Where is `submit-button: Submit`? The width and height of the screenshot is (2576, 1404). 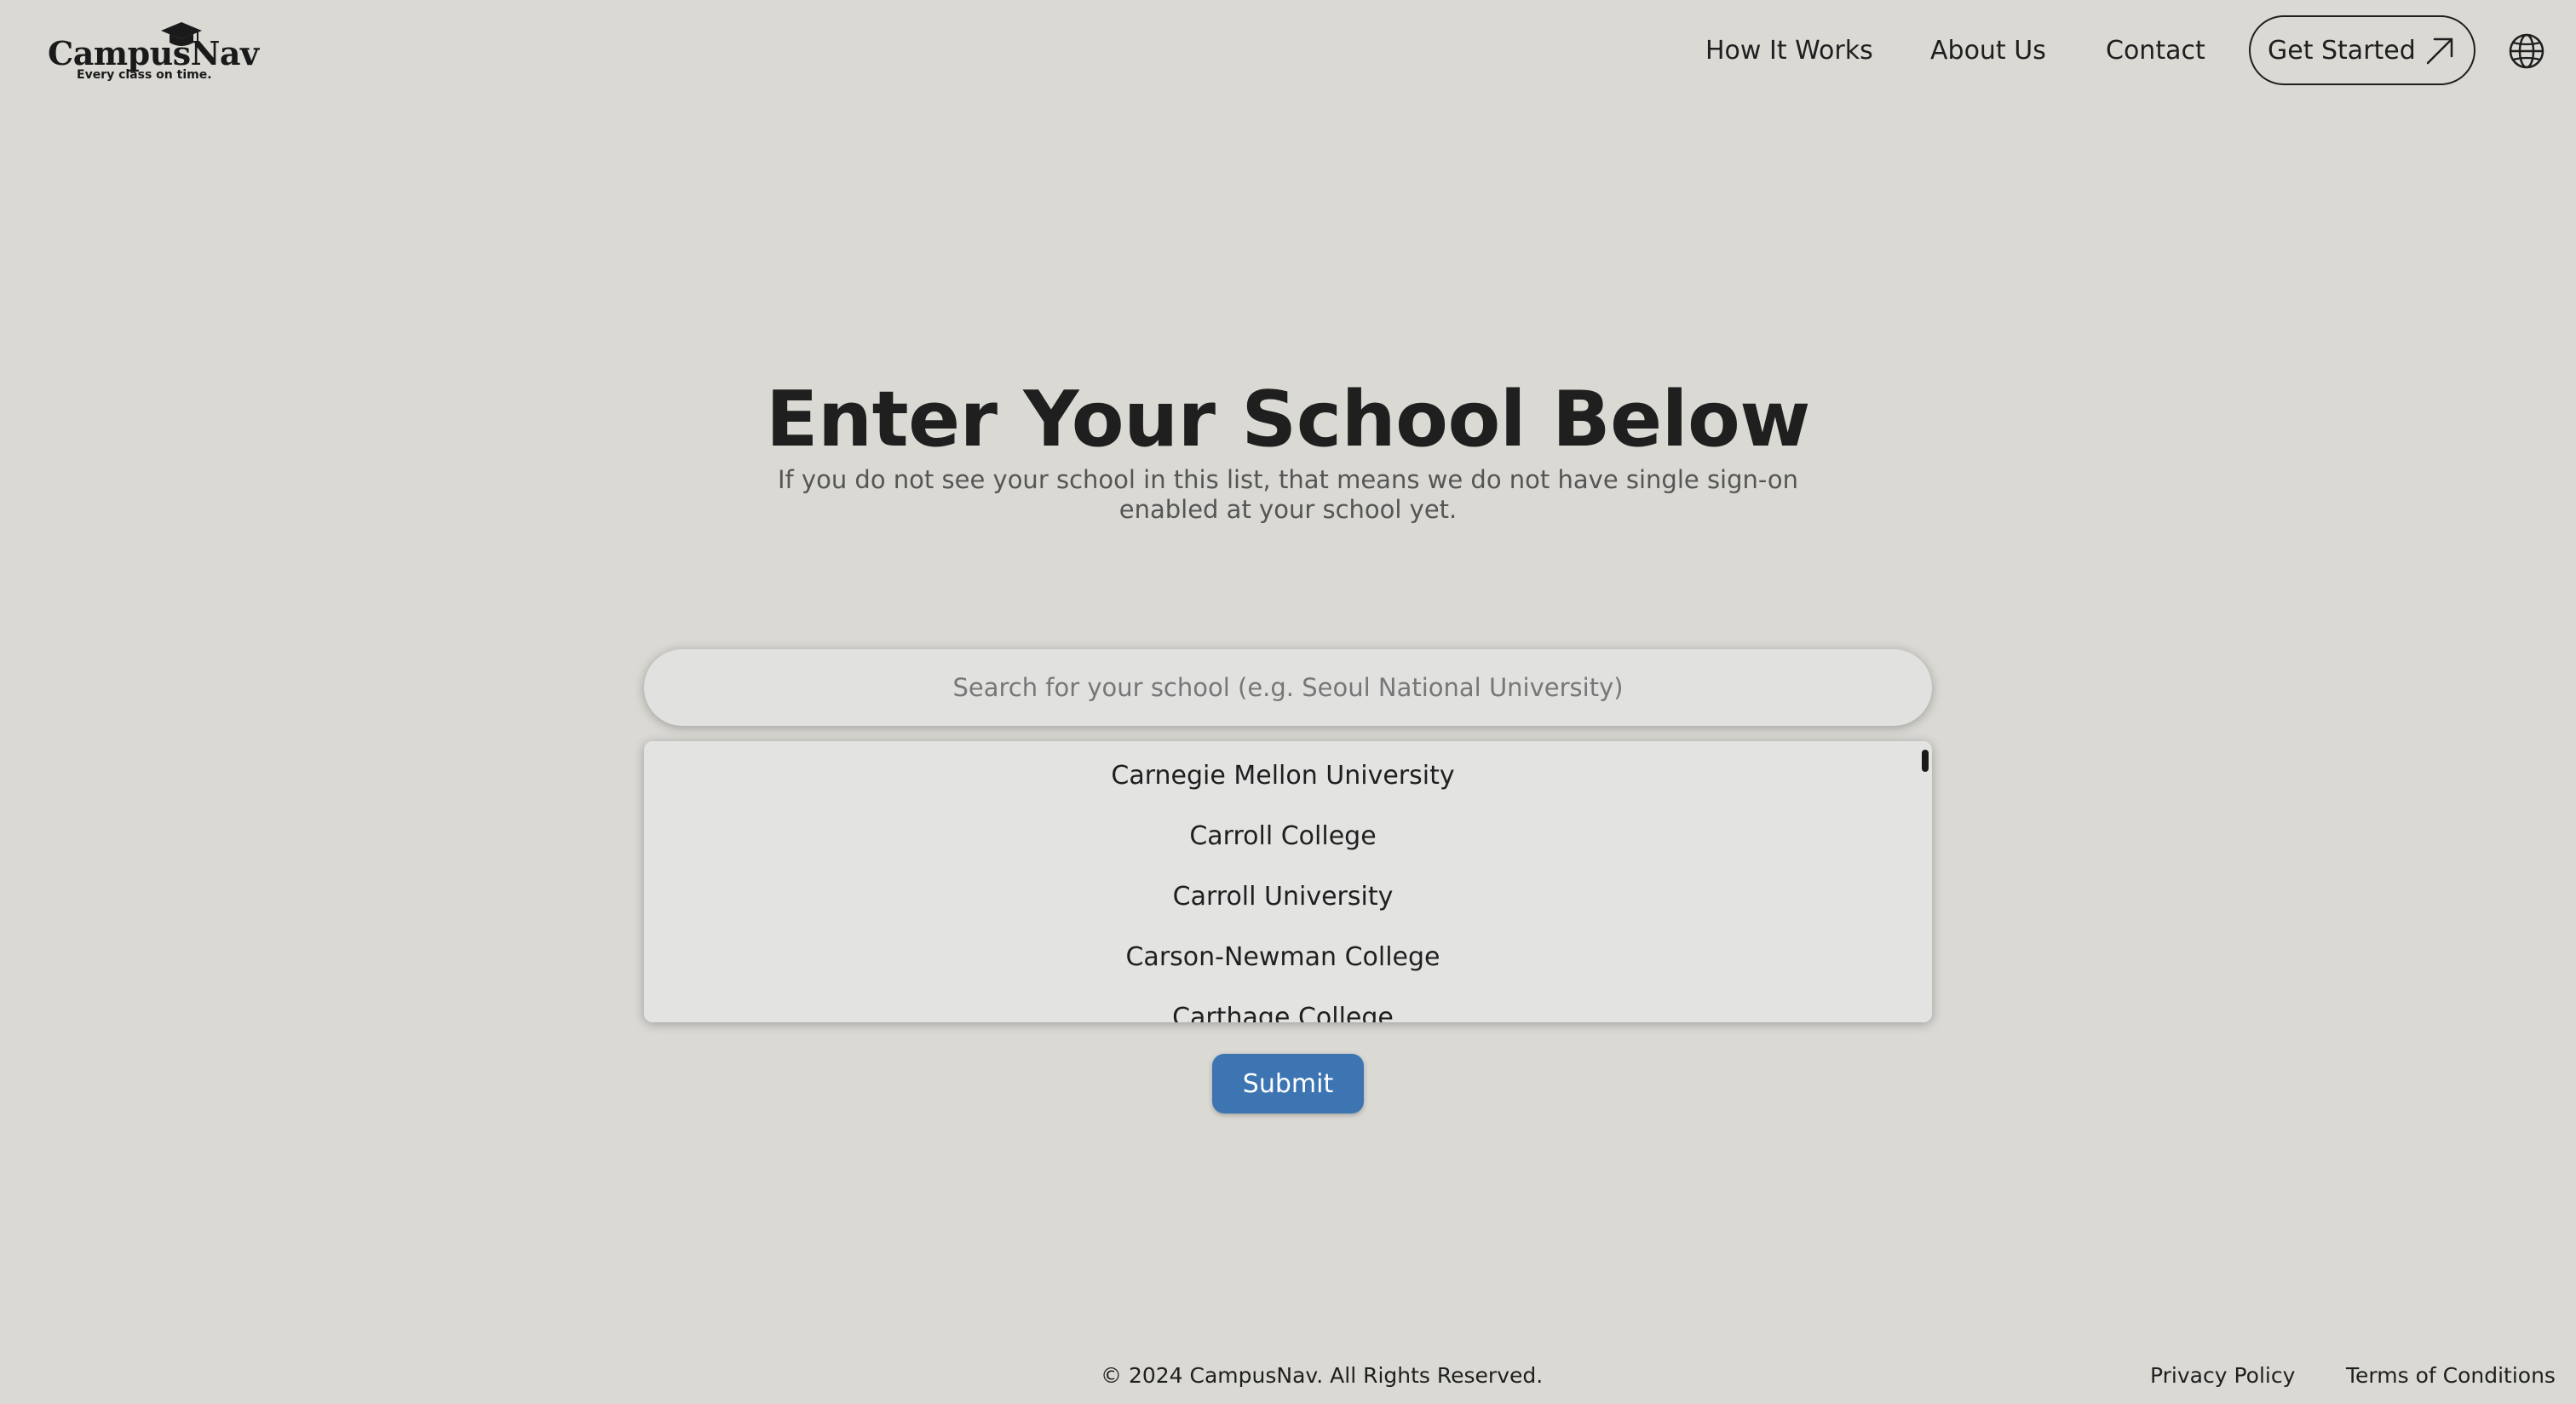
submit-button: Submit is located at coordinates (1288, 1083).